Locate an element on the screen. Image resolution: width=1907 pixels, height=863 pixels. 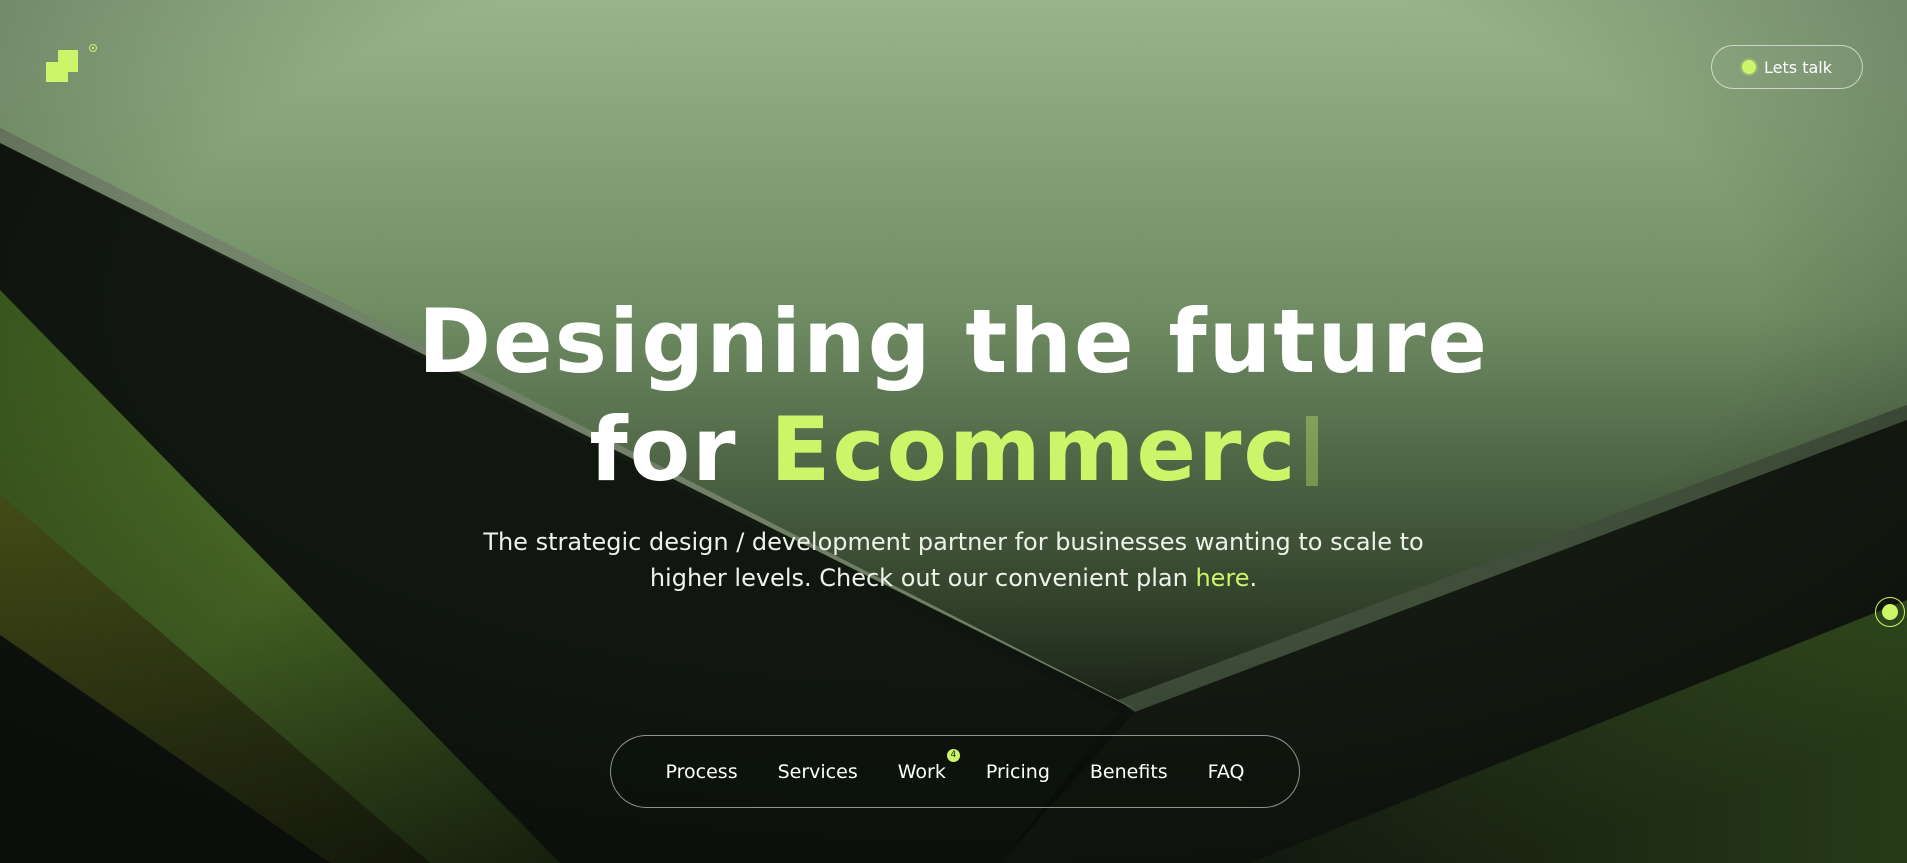
nav-item-work: Work 4 is located at coordinates (928, 765).